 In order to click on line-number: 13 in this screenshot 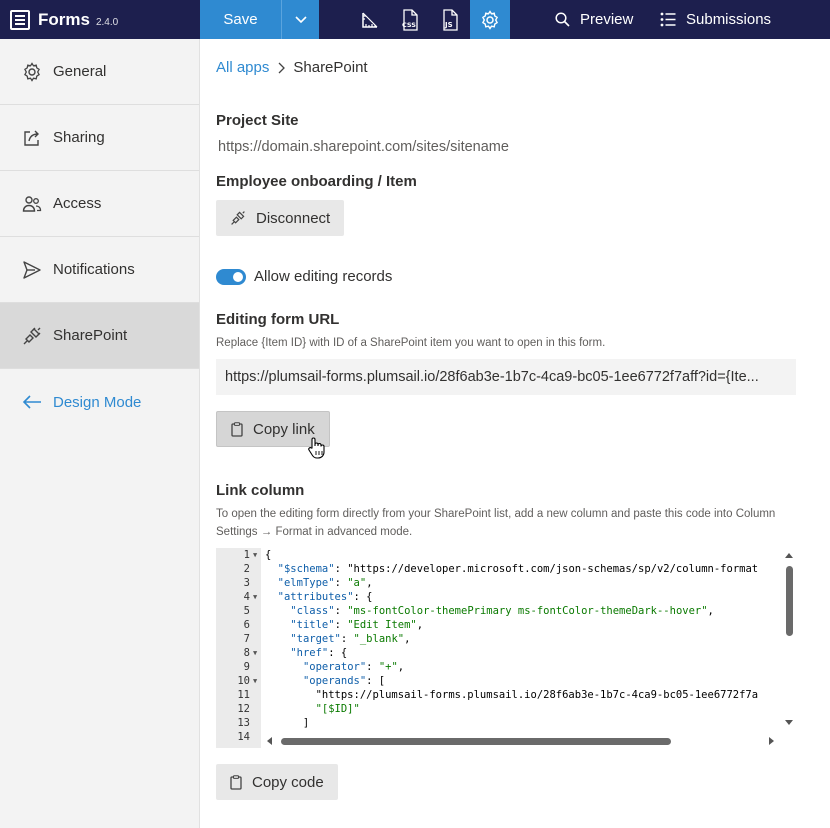, I will do `click(243, 723)`.